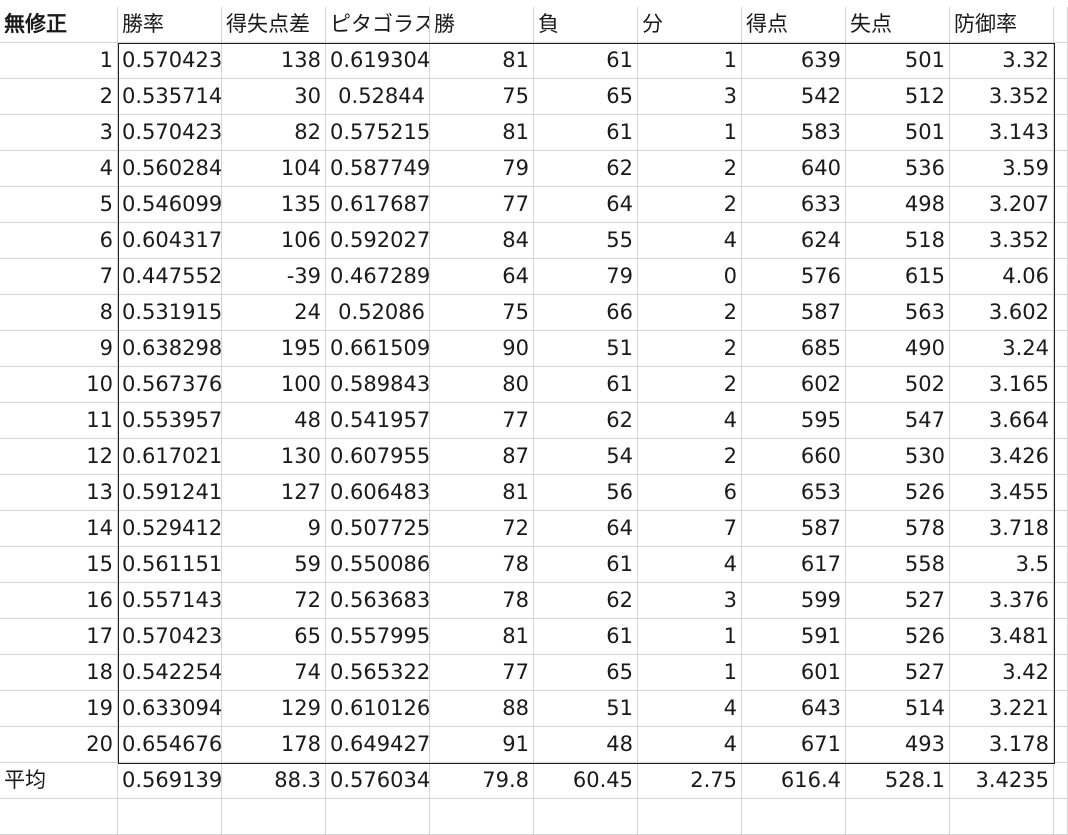  What do you see at coordinates (378, 744) in the screenshot?
I see `data-cell: 0.649427` at bounding box center [378, 744].